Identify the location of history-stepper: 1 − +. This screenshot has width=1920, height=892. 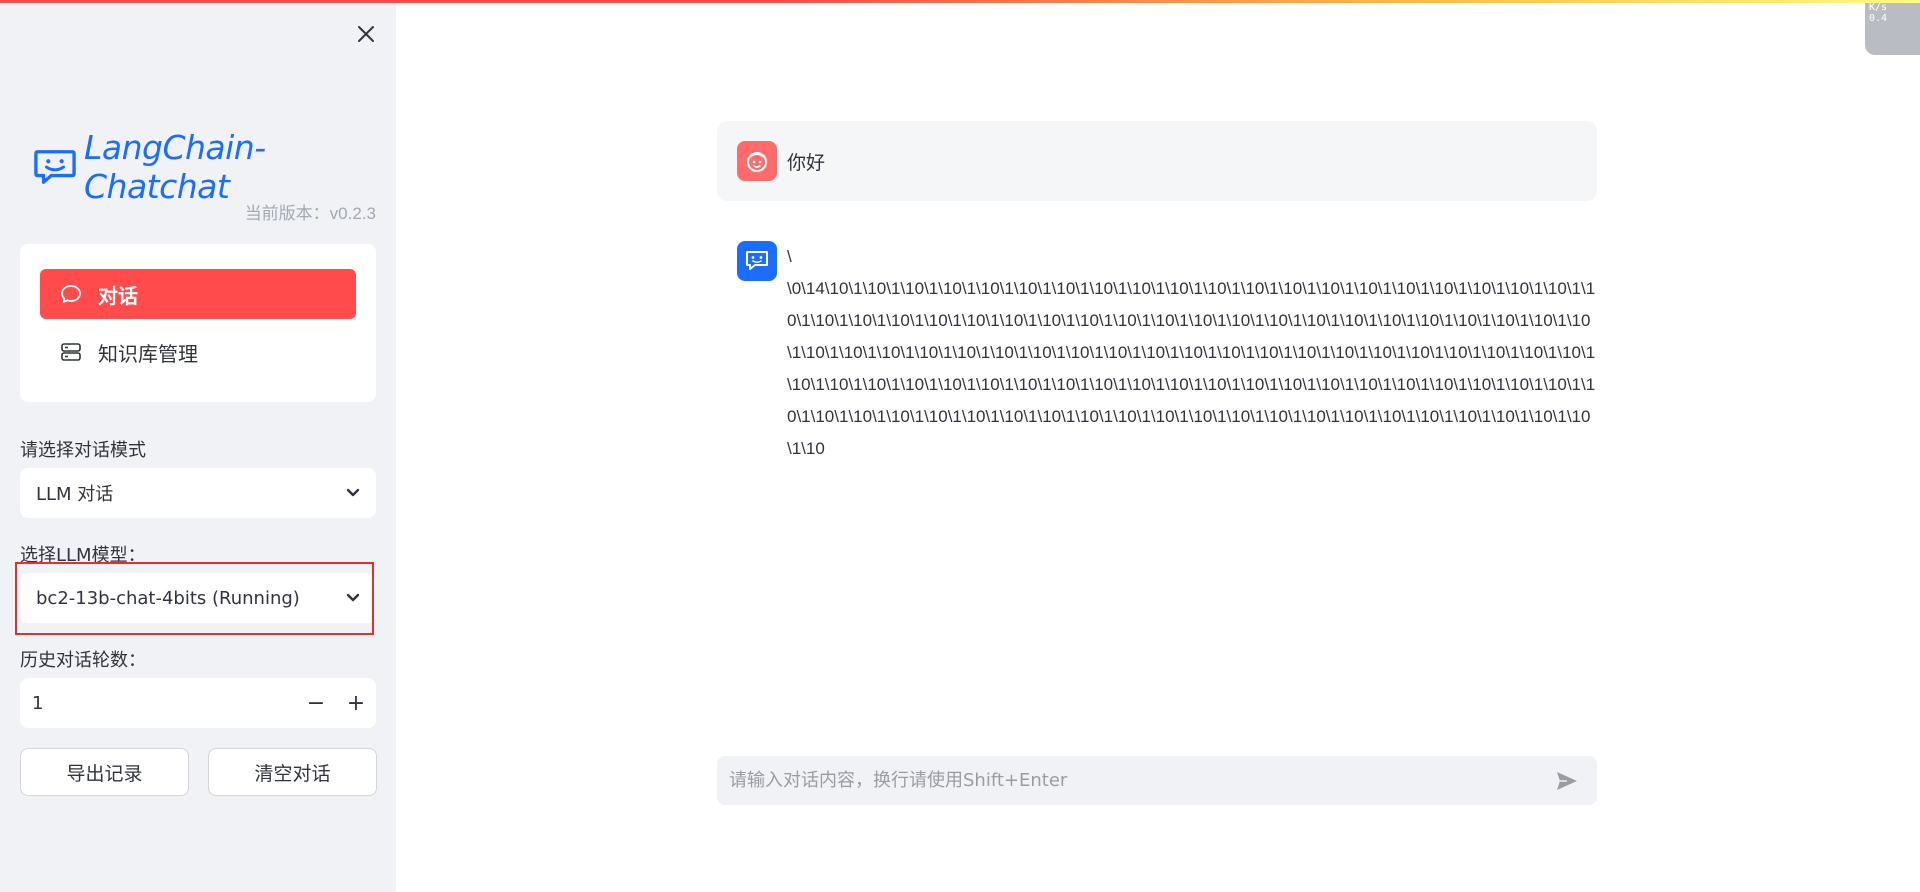
(198, 703).